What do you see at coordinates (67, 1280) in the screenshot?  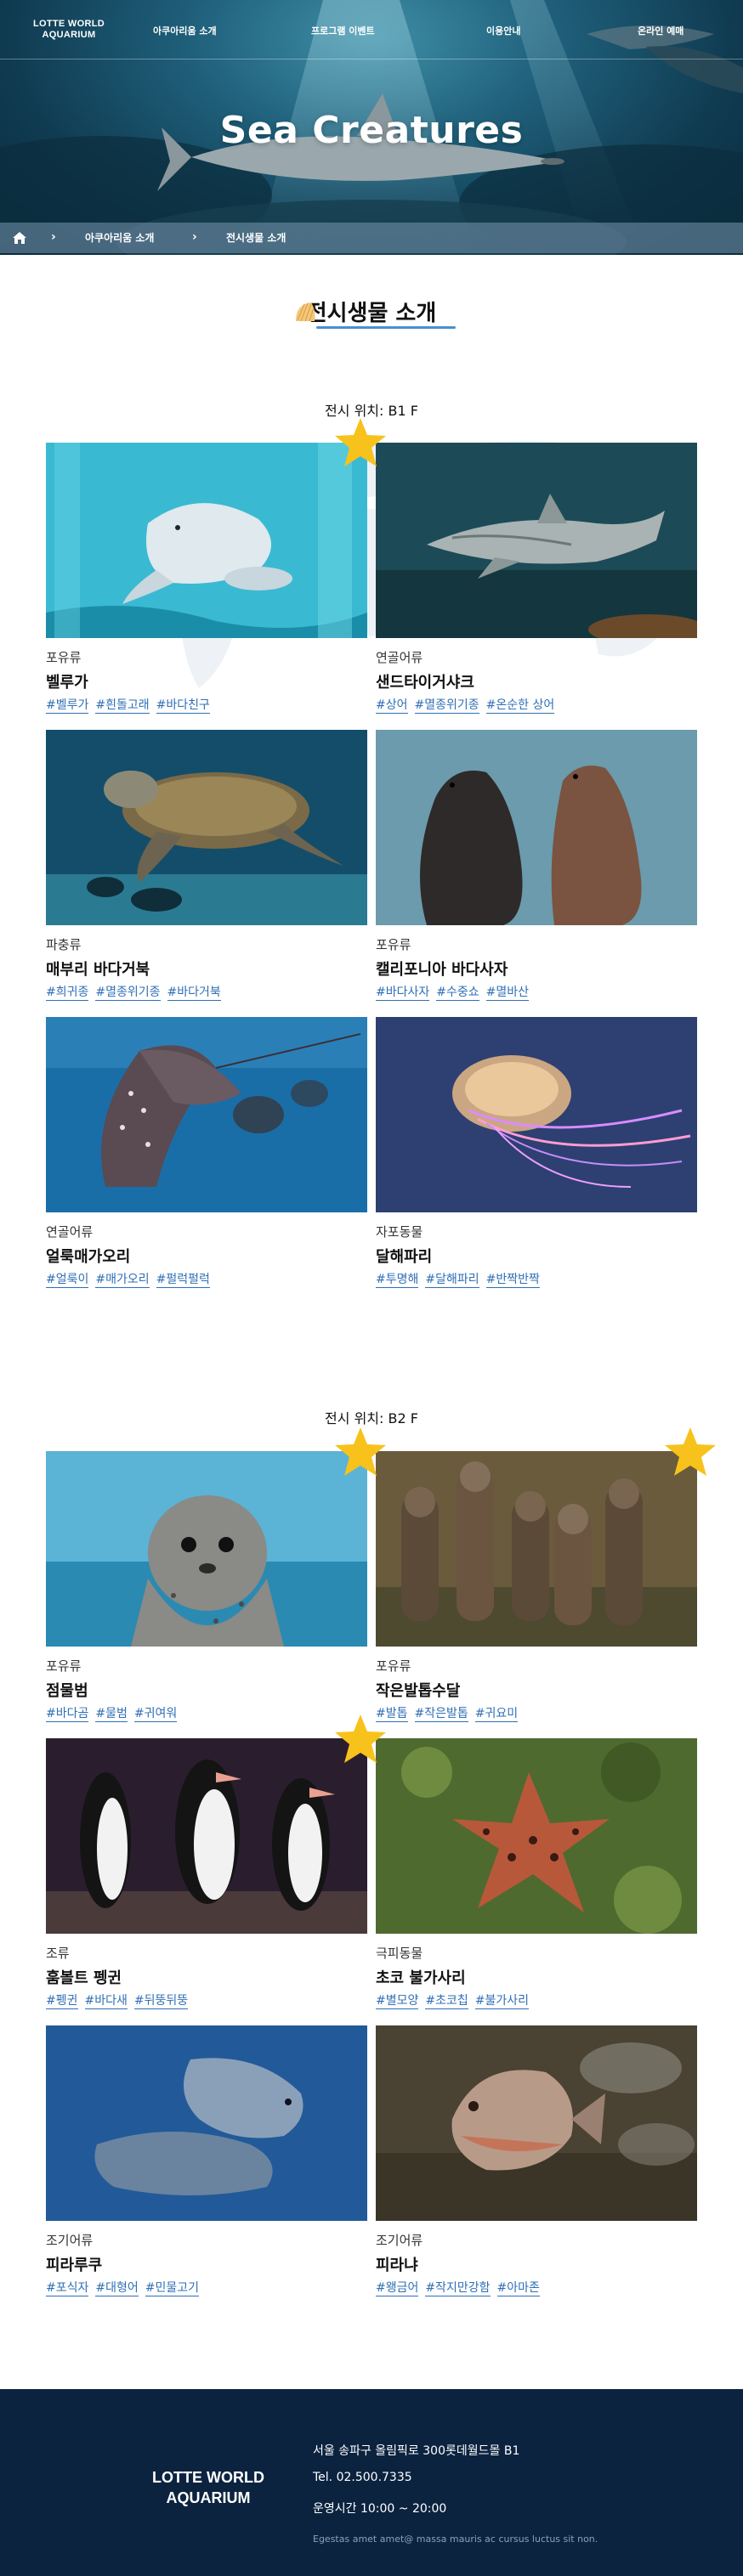 I see `hashtag: #얼룩이` at bounding box center [67, 1280].